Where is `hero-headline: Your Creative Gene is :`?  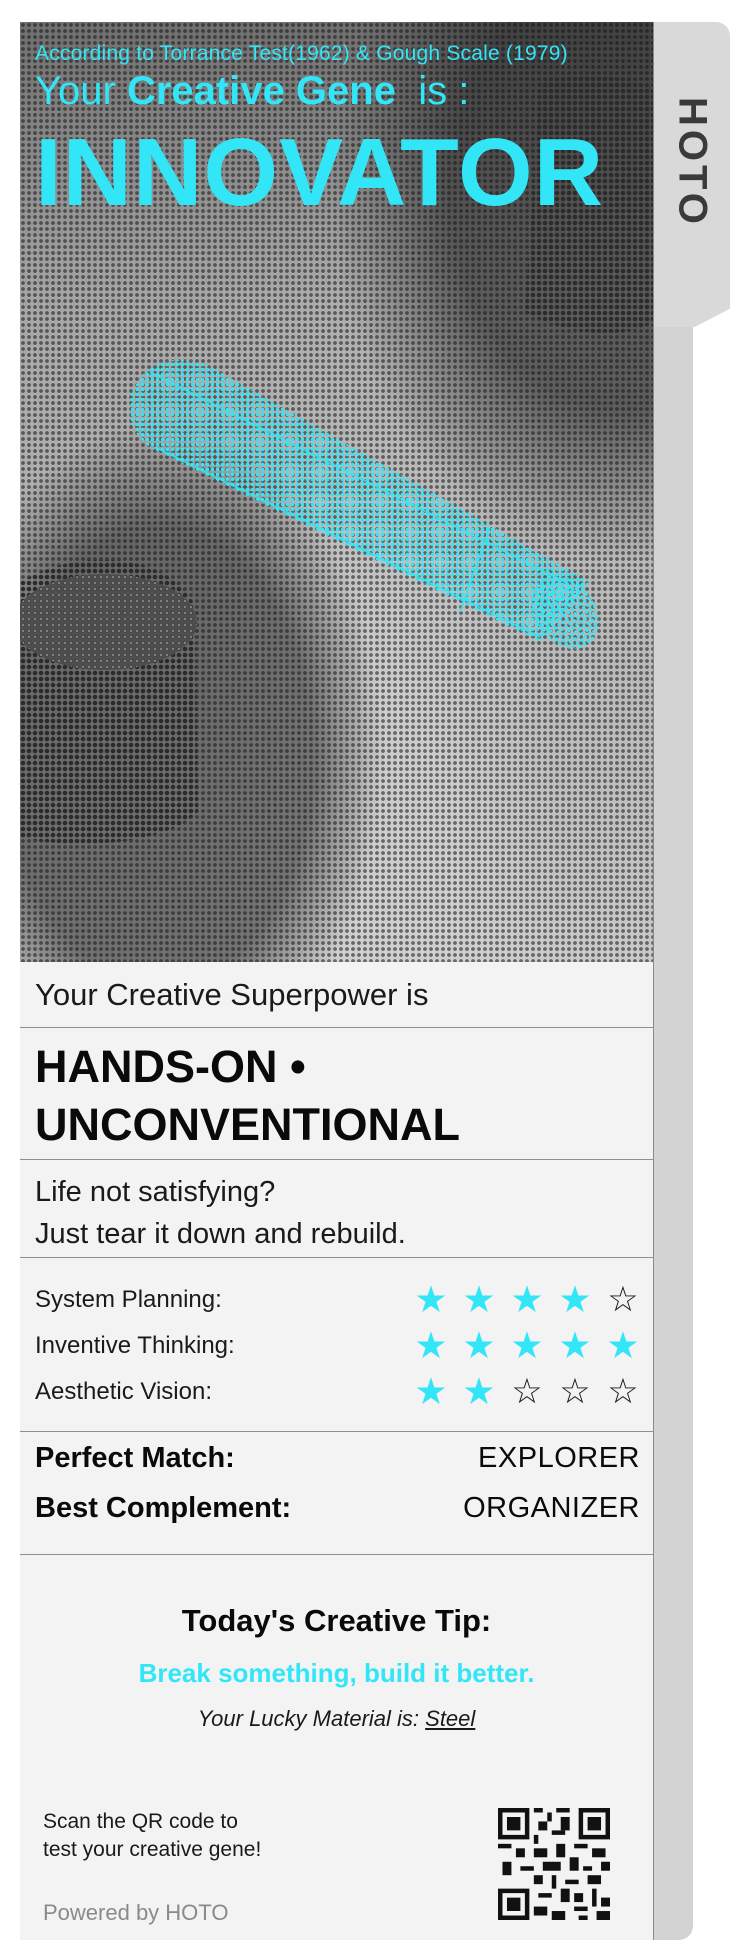
hero-headline: Your Creative Gene is : is located at coordinates (252, 91).